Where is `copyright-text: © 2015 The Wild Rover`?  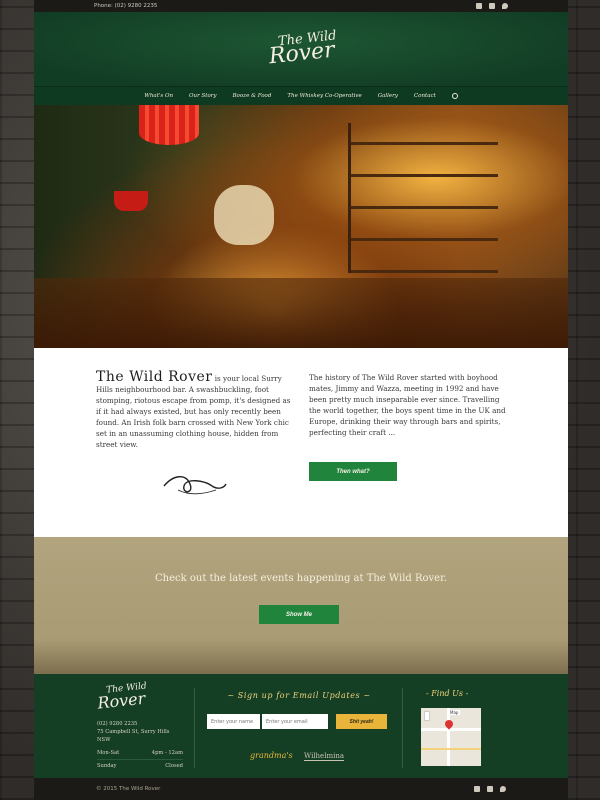
copyright-text: © 2015 The Wild Rover is located at coordinates (128, 789).